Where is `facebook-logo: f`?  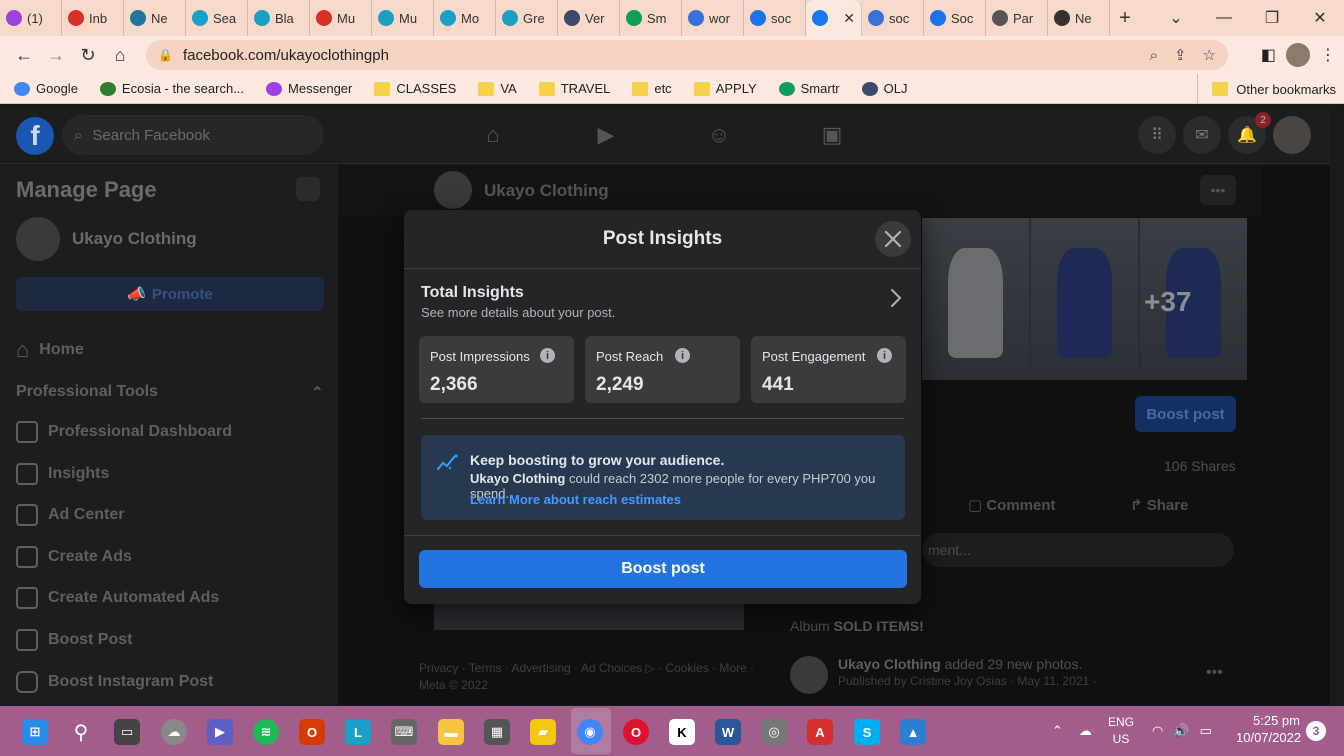
facebook-logo: f is located at coordinates (35, 136).